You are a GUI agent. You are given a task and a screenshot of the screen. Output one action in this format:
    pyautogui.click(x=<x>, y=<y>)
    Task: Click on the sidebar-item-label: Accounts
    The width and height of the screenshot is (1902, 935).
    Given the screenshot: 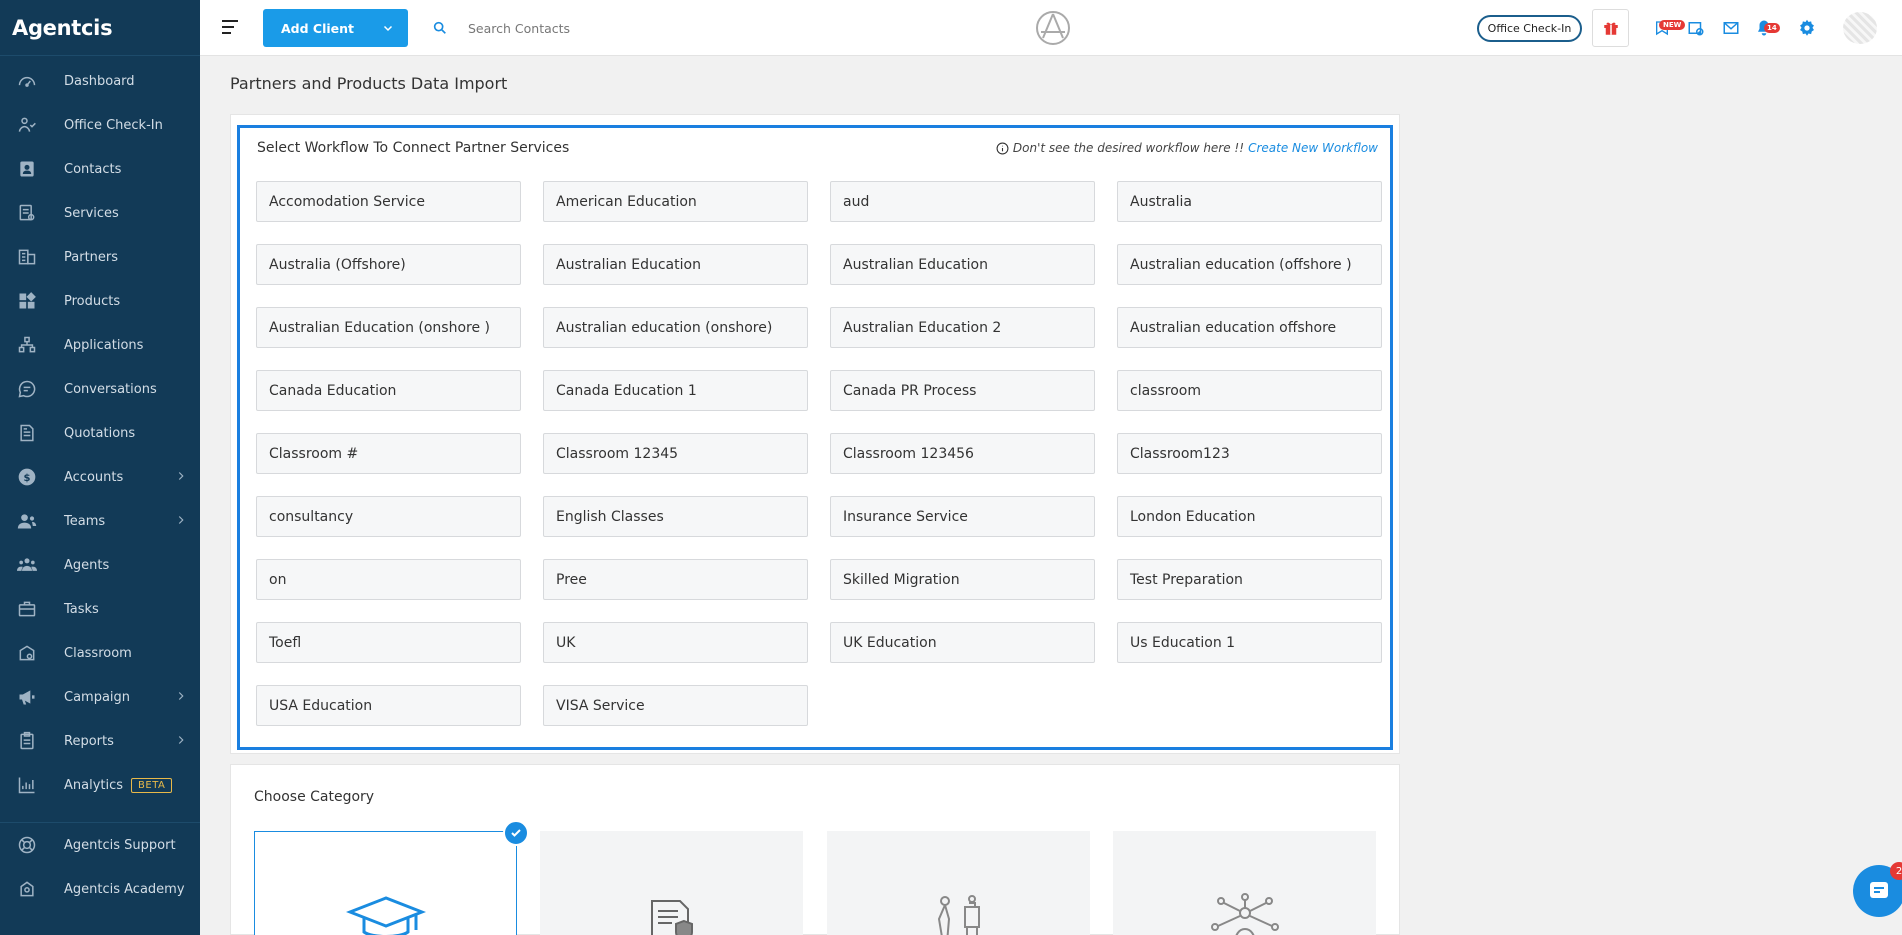 What is the action you would take?
    pyautogui.click(x=94, y=477)
    